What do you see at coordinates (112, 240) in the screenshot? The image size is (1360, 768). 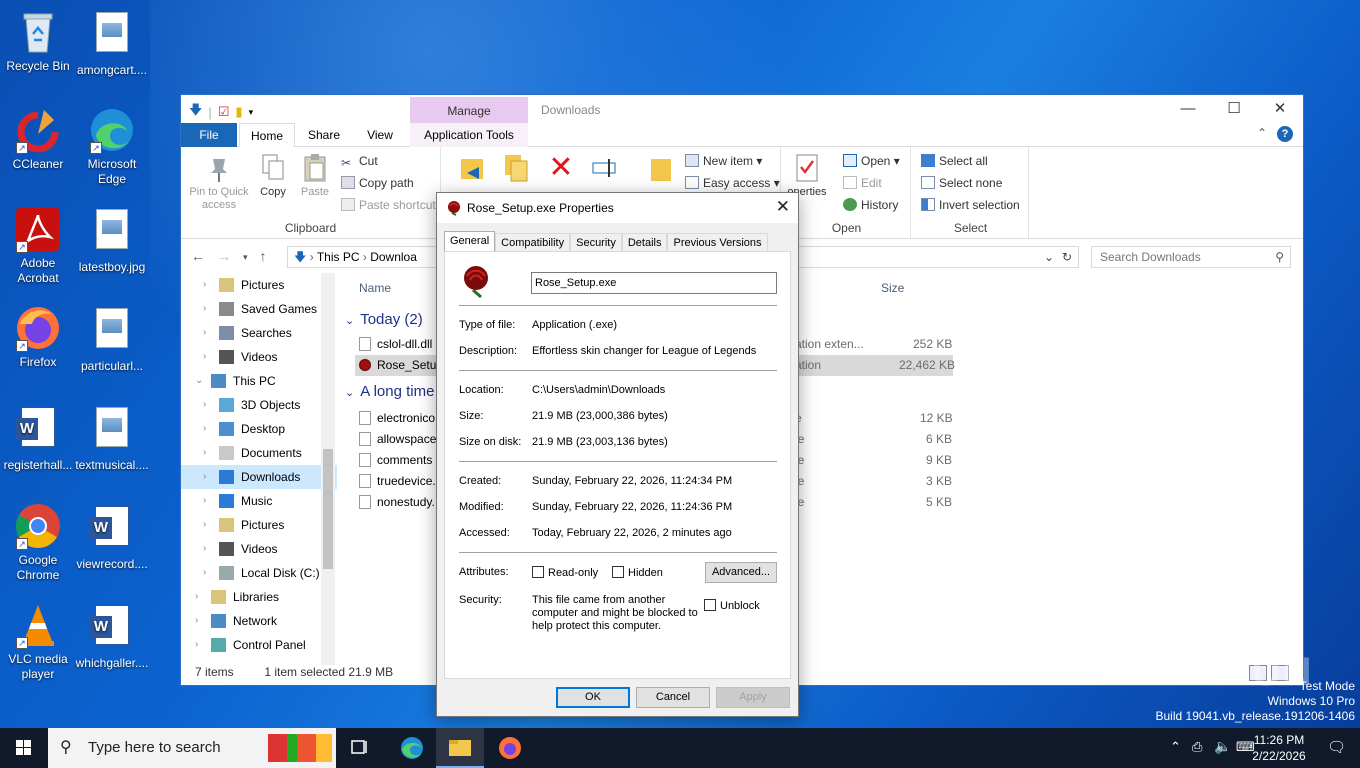 I see `desktop-icon-latestboy: latestboy.jpg` at bounding box center [112, 240].